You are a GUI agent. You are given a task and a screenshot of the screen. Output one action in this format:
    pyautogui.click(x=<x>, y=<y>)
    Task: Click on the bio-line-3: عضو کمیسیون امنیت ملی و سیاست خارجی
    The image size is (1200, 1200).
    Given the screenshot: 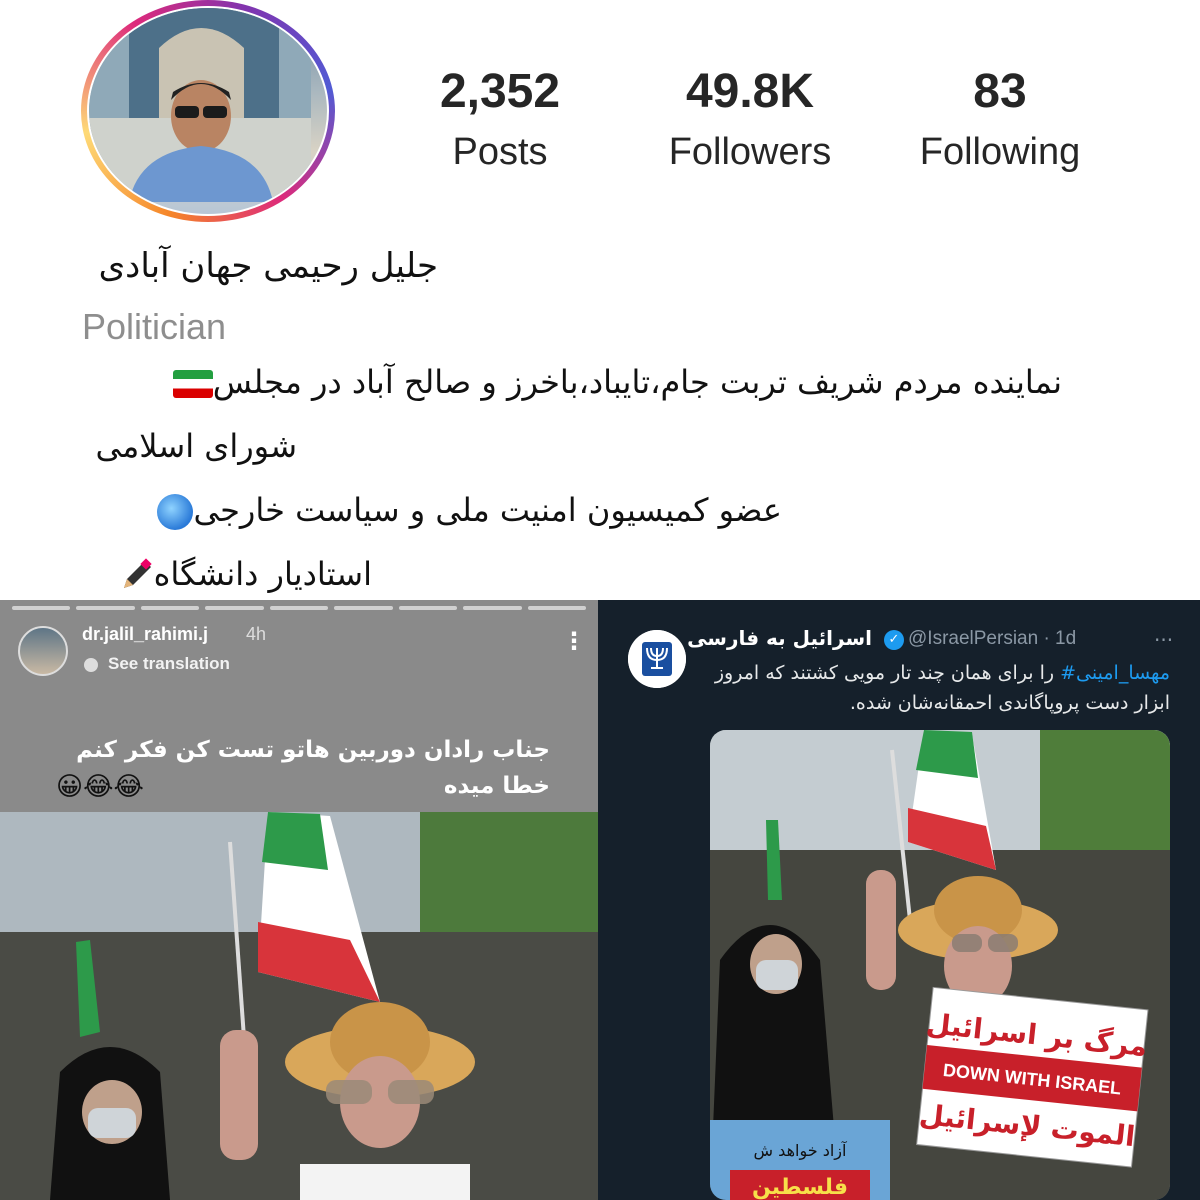 What is the action you would take?
    pyautogui.click(x=432, y=510)
    